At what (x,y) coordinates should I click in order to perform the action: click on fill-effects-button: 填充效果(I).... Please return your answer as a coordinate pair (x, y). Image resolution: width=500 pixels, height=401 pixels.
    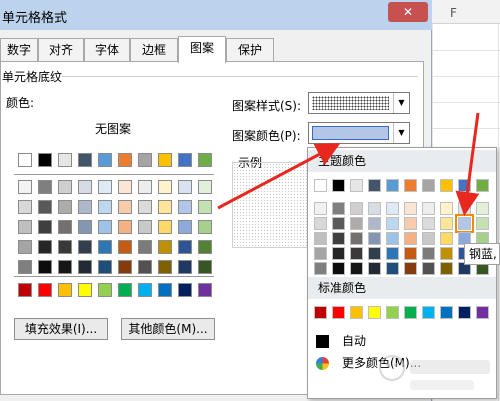
    Looking at the image, I should click on (61, 329).